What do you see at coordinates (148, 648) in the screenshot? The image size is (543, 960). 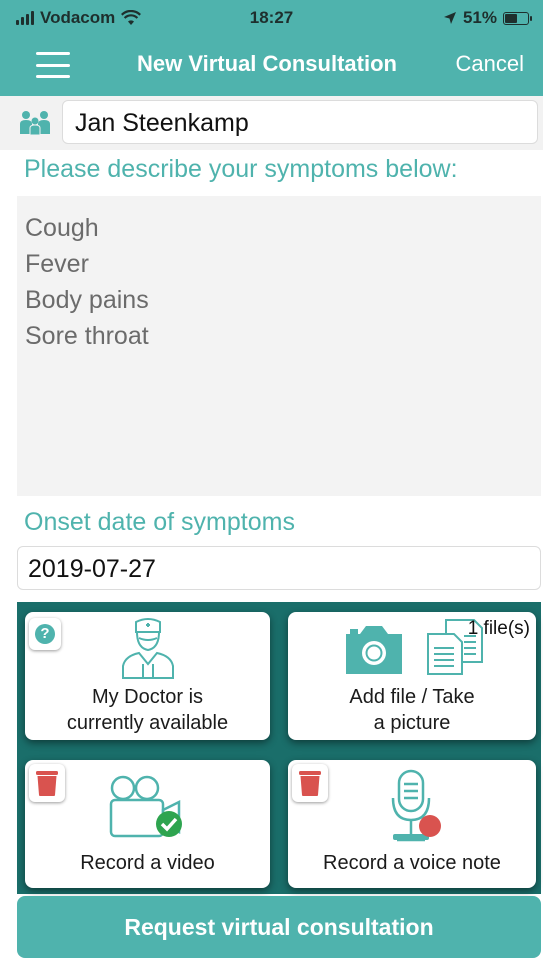 I see `doctor-icon` at bounding box center [148, 648].